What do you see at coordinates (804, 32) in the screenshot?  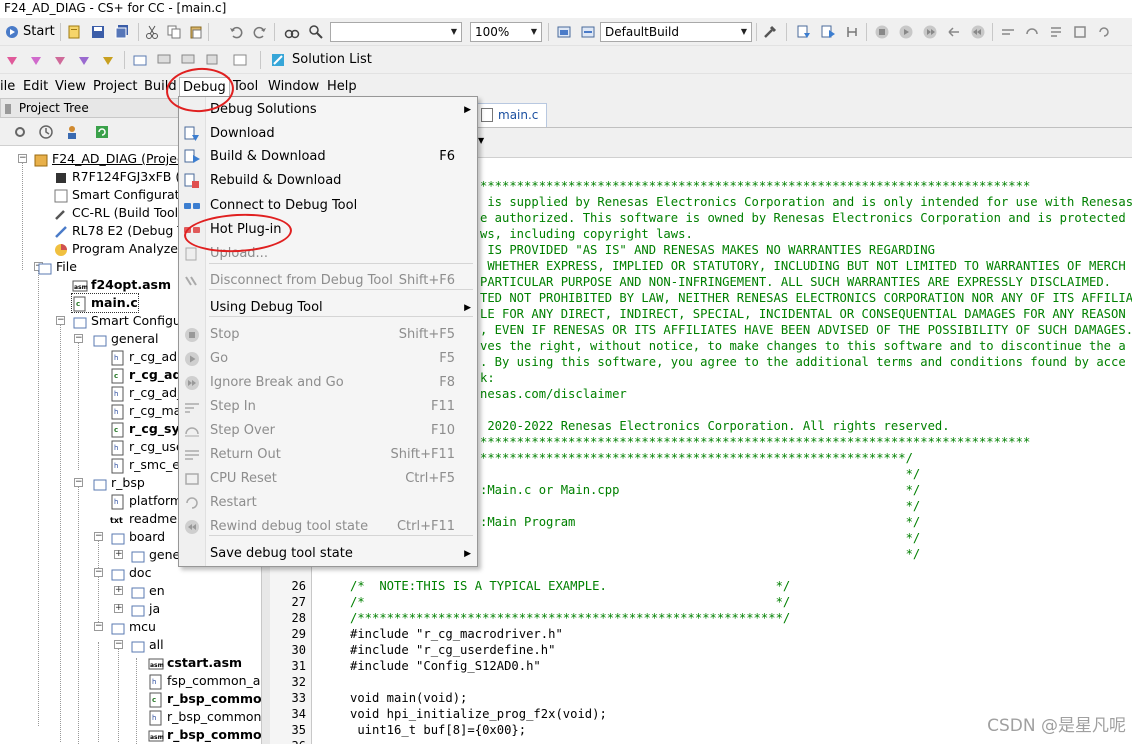 I see `download-icon` at bounding box center [804, 32].